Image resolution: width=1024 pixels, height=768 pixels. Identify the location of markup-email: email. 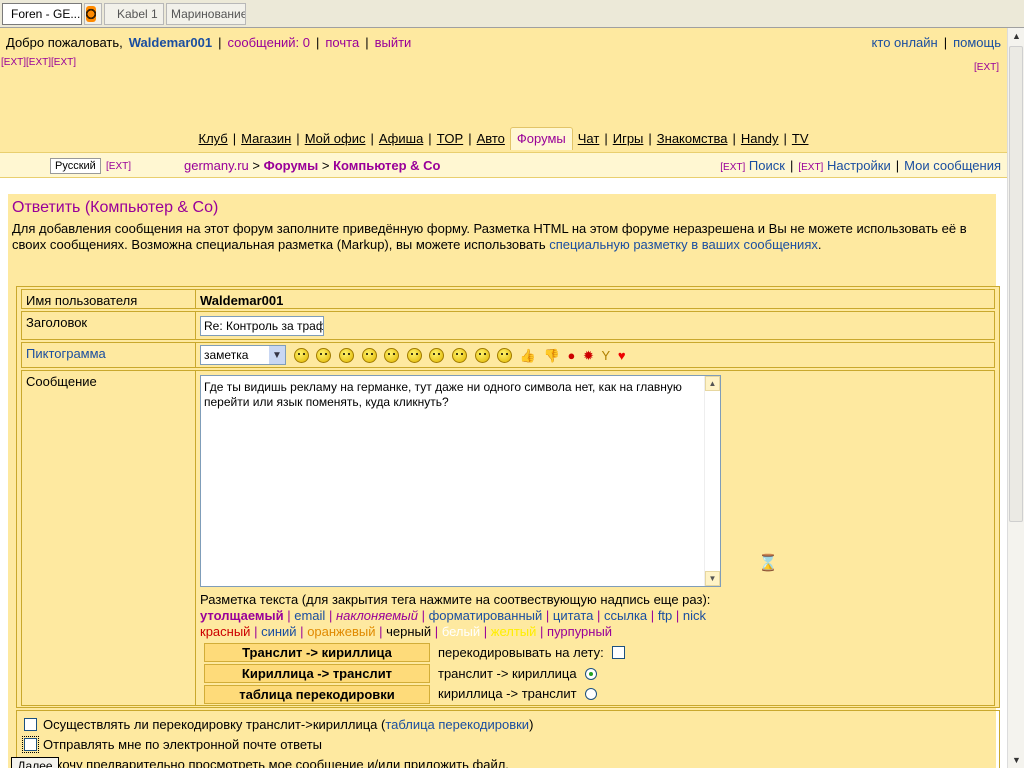
(309, 615).